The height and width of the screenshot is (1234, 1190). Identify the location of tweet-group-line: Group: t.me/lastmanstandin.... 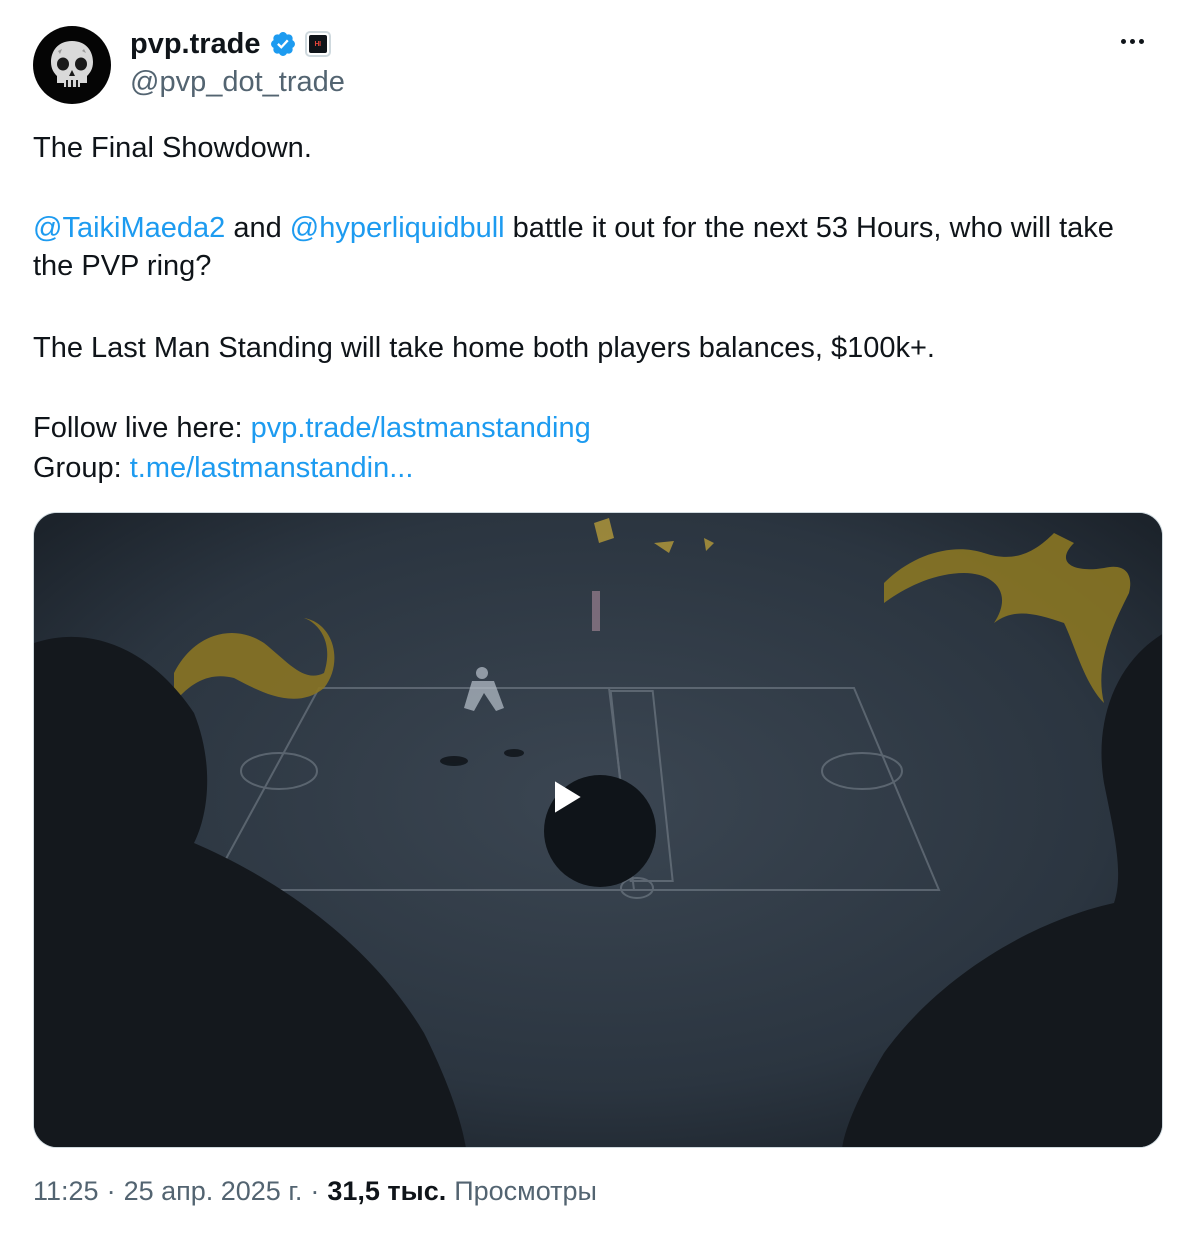
(593, 468).